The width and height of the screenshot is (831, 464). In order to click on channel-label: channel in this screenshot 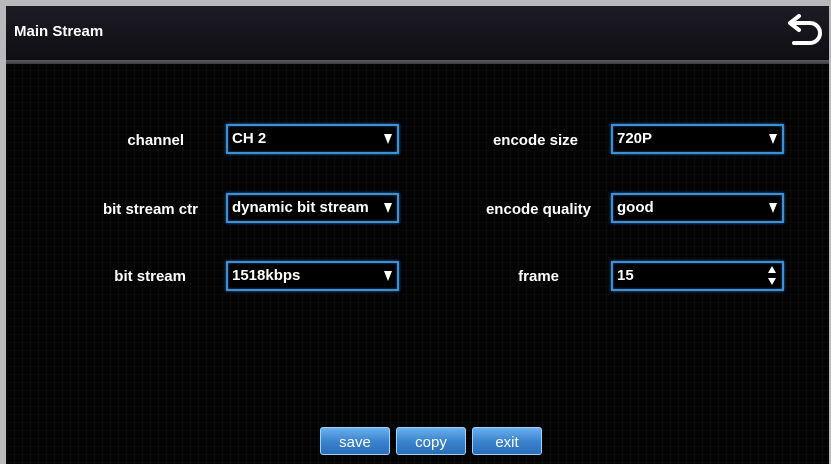, I will do `click(155, 140)`.